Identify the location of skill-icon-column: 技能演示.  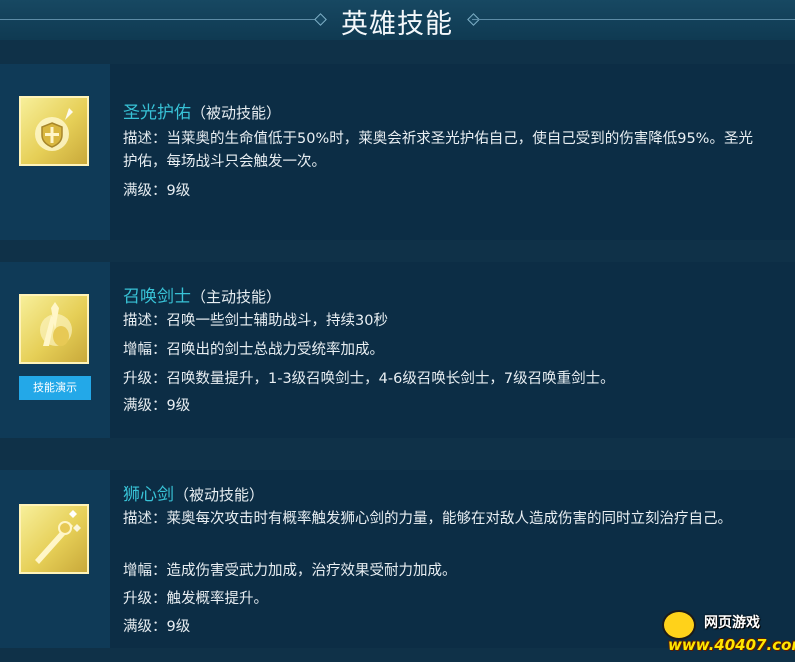
(55, 350).